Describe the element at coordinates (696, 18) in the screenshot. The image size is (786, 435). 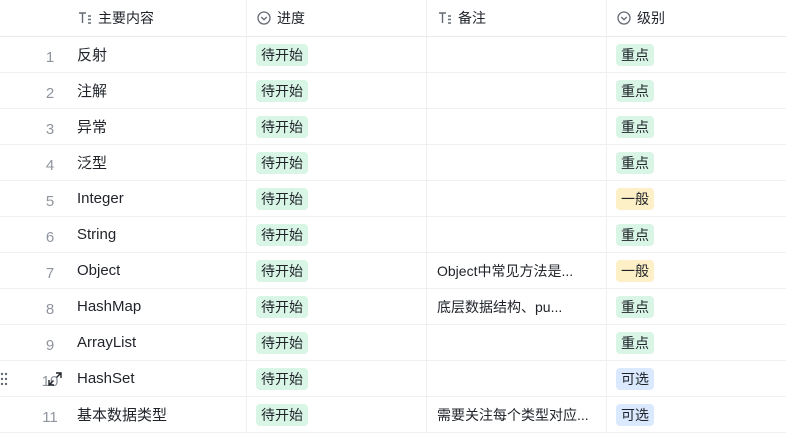
I see `header-level: 级别` at that location.